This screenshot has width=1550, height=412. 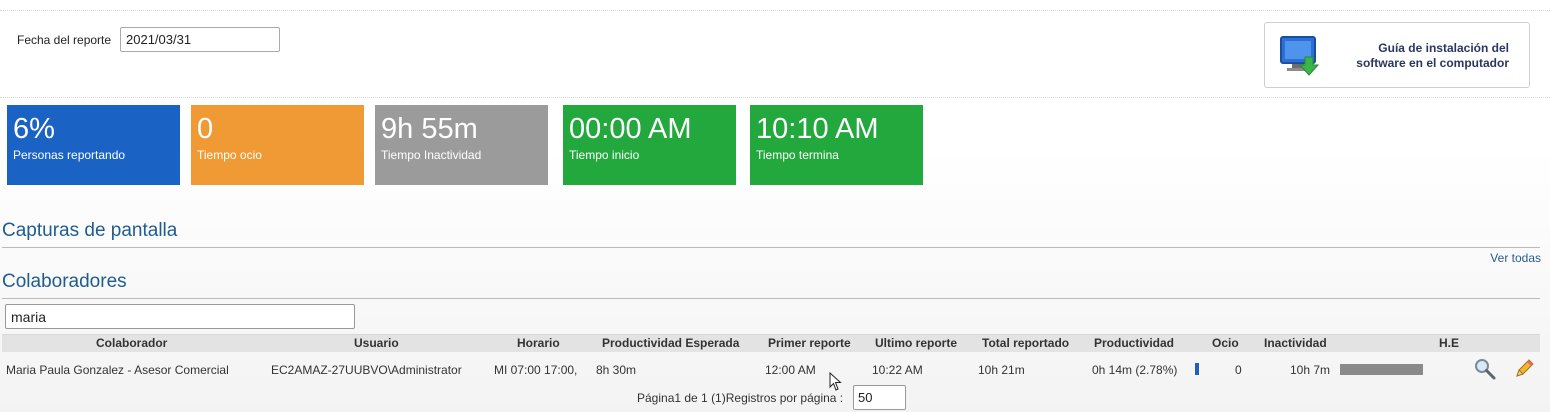 I want to click on column-header-productividad: Productividad, so click(x=1134, y=343).